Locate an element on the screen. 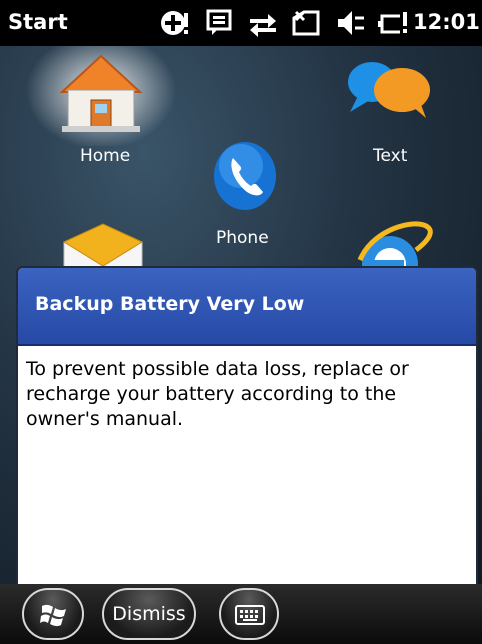 This screenshot has width=482, height=644. notification-plus-icon is located at coordinates (175, 23).